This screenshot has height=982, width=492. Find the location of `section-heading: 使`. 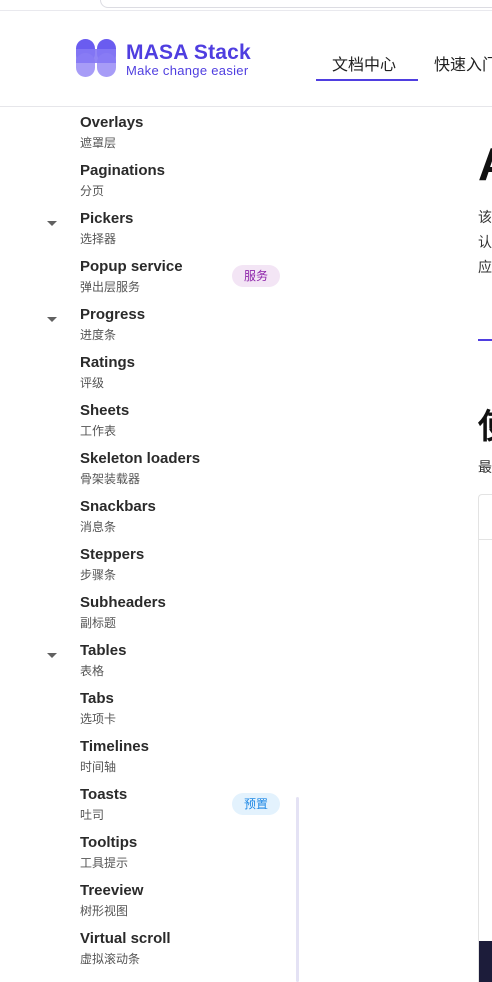

section-heading: 使 is located at coordinates (485, 423).